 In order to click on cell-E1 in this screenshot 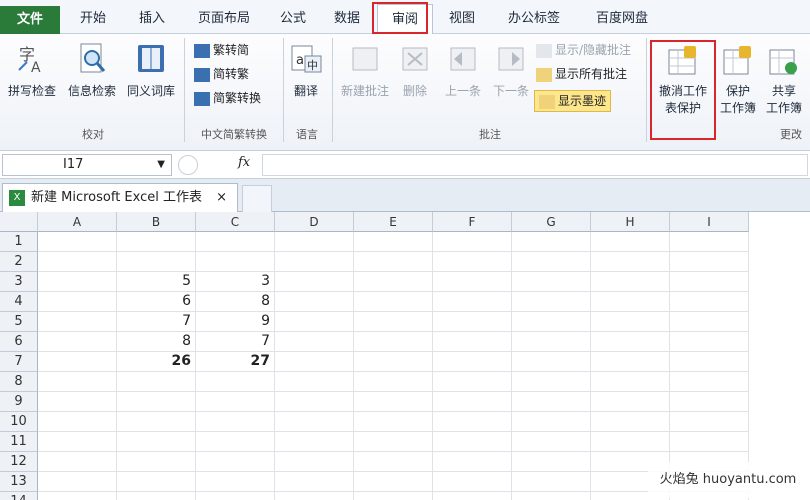, I will do `click(393, 242)`.